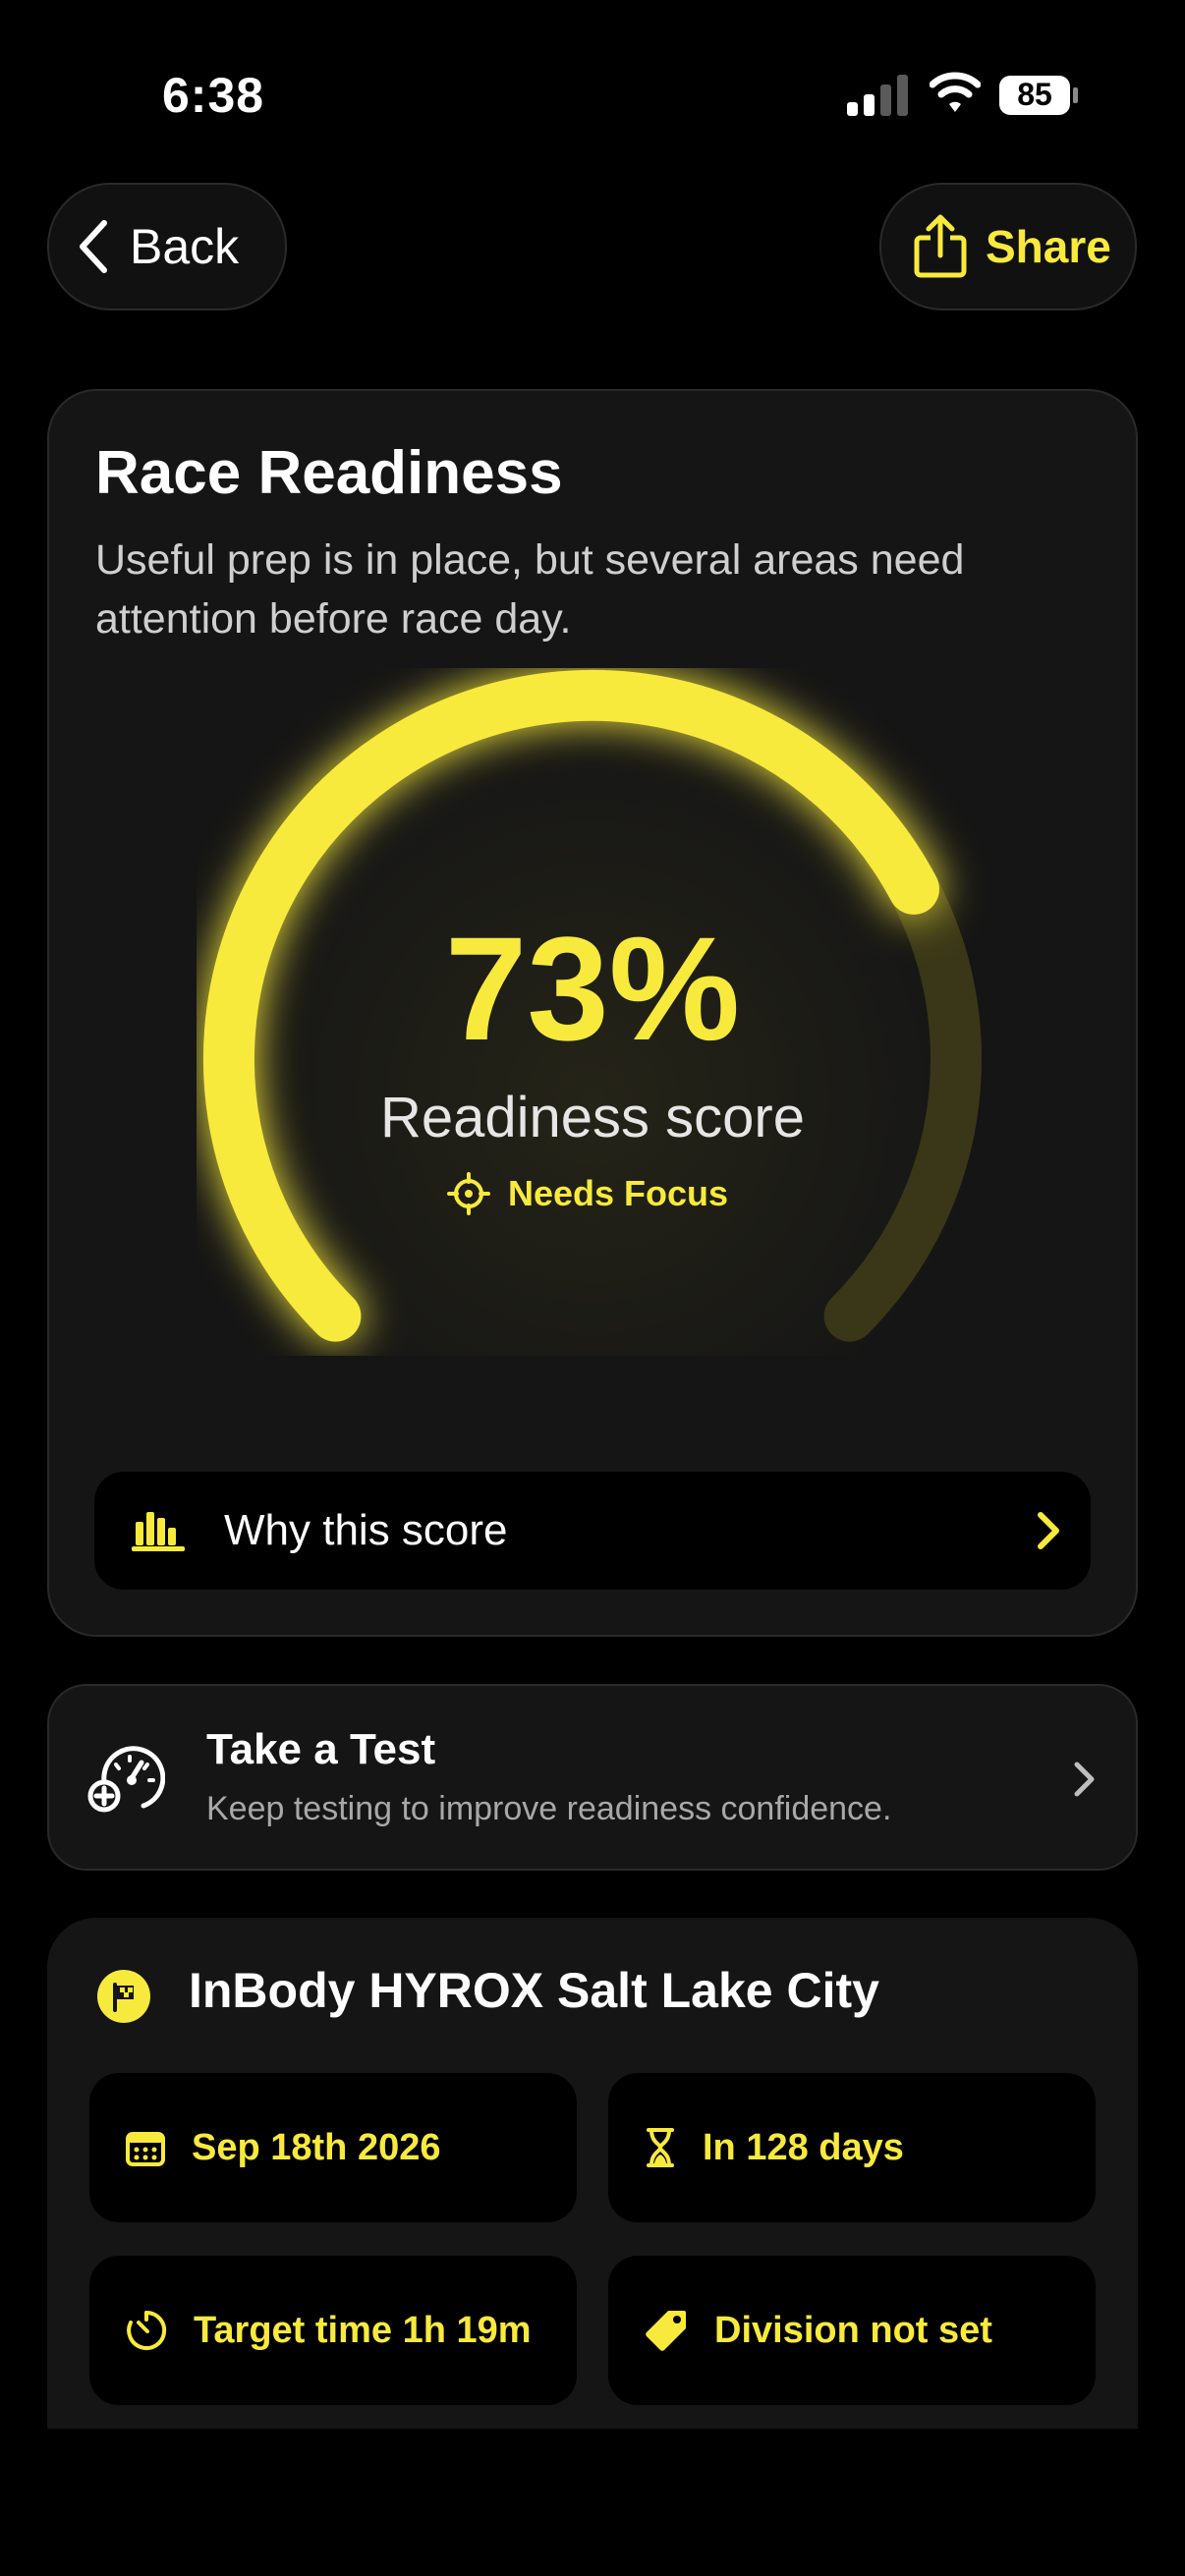 This screenshot has height=2576, width=1185. I want to click on status-badge: Needs Focus, so click(588, 1193).